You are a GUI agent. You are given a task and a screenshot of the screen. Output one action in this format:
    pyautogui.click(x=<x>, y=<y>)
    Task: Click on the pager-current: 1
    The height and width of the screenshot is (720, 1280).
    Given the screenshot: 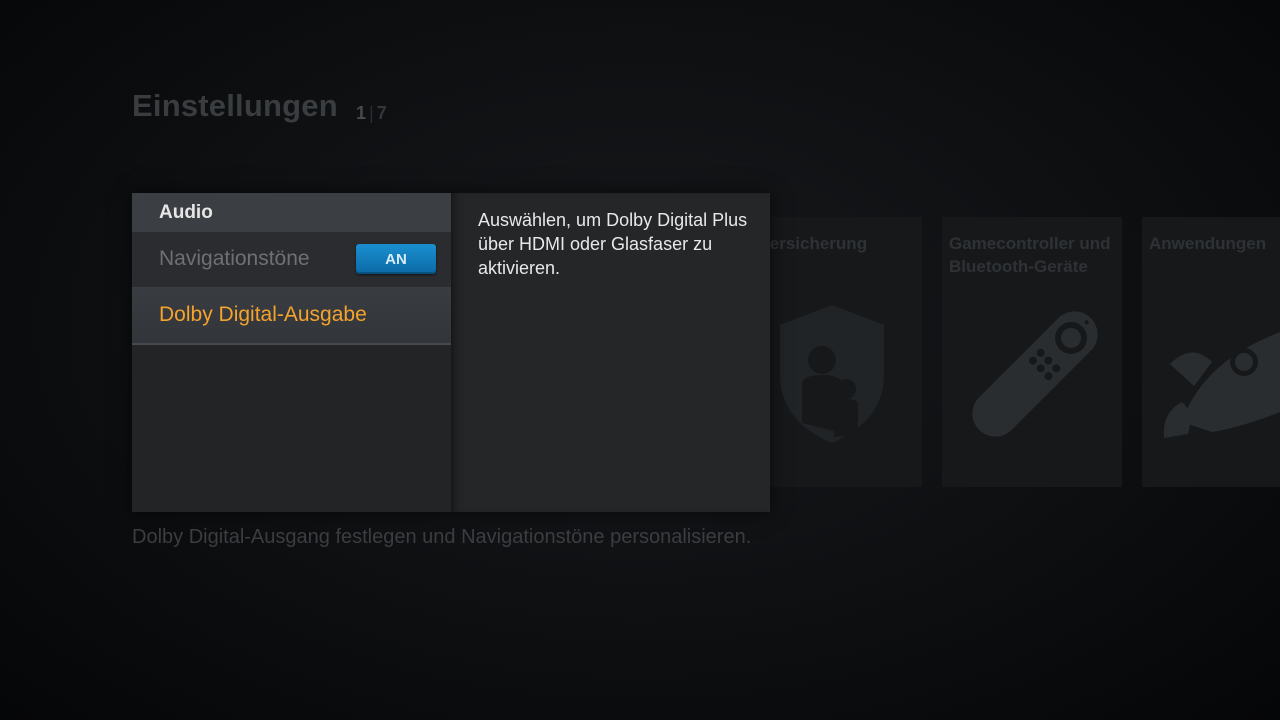 What is the action you would take?
    pyautogui.click(x=361, y=113)
    